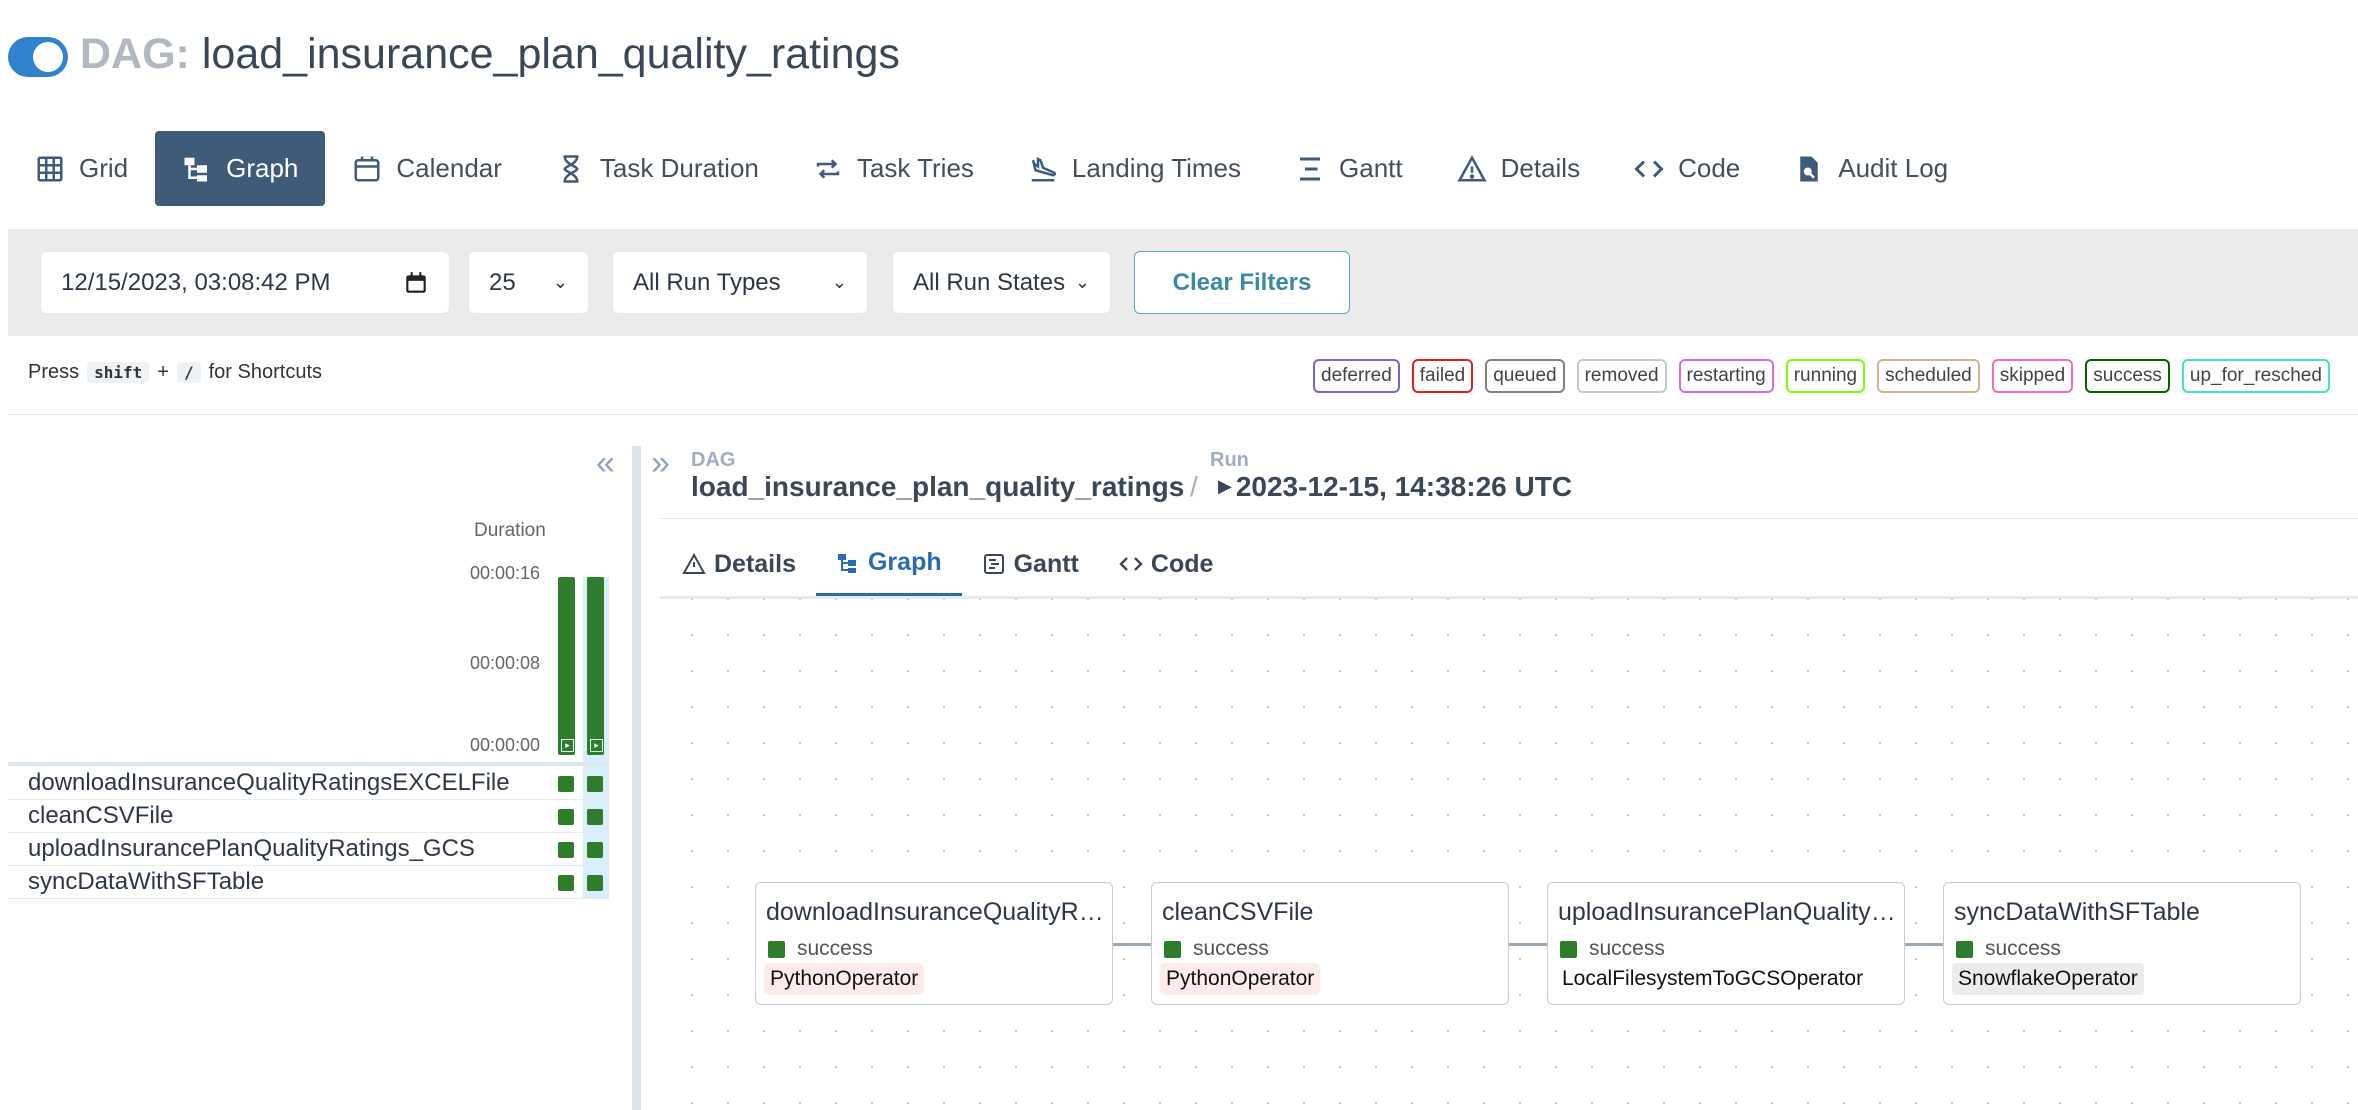  What do you see at coordinates (100, 816) in the screenshot?
I see `task-name: cleanCSVFile` at bounding box center [100, 816].